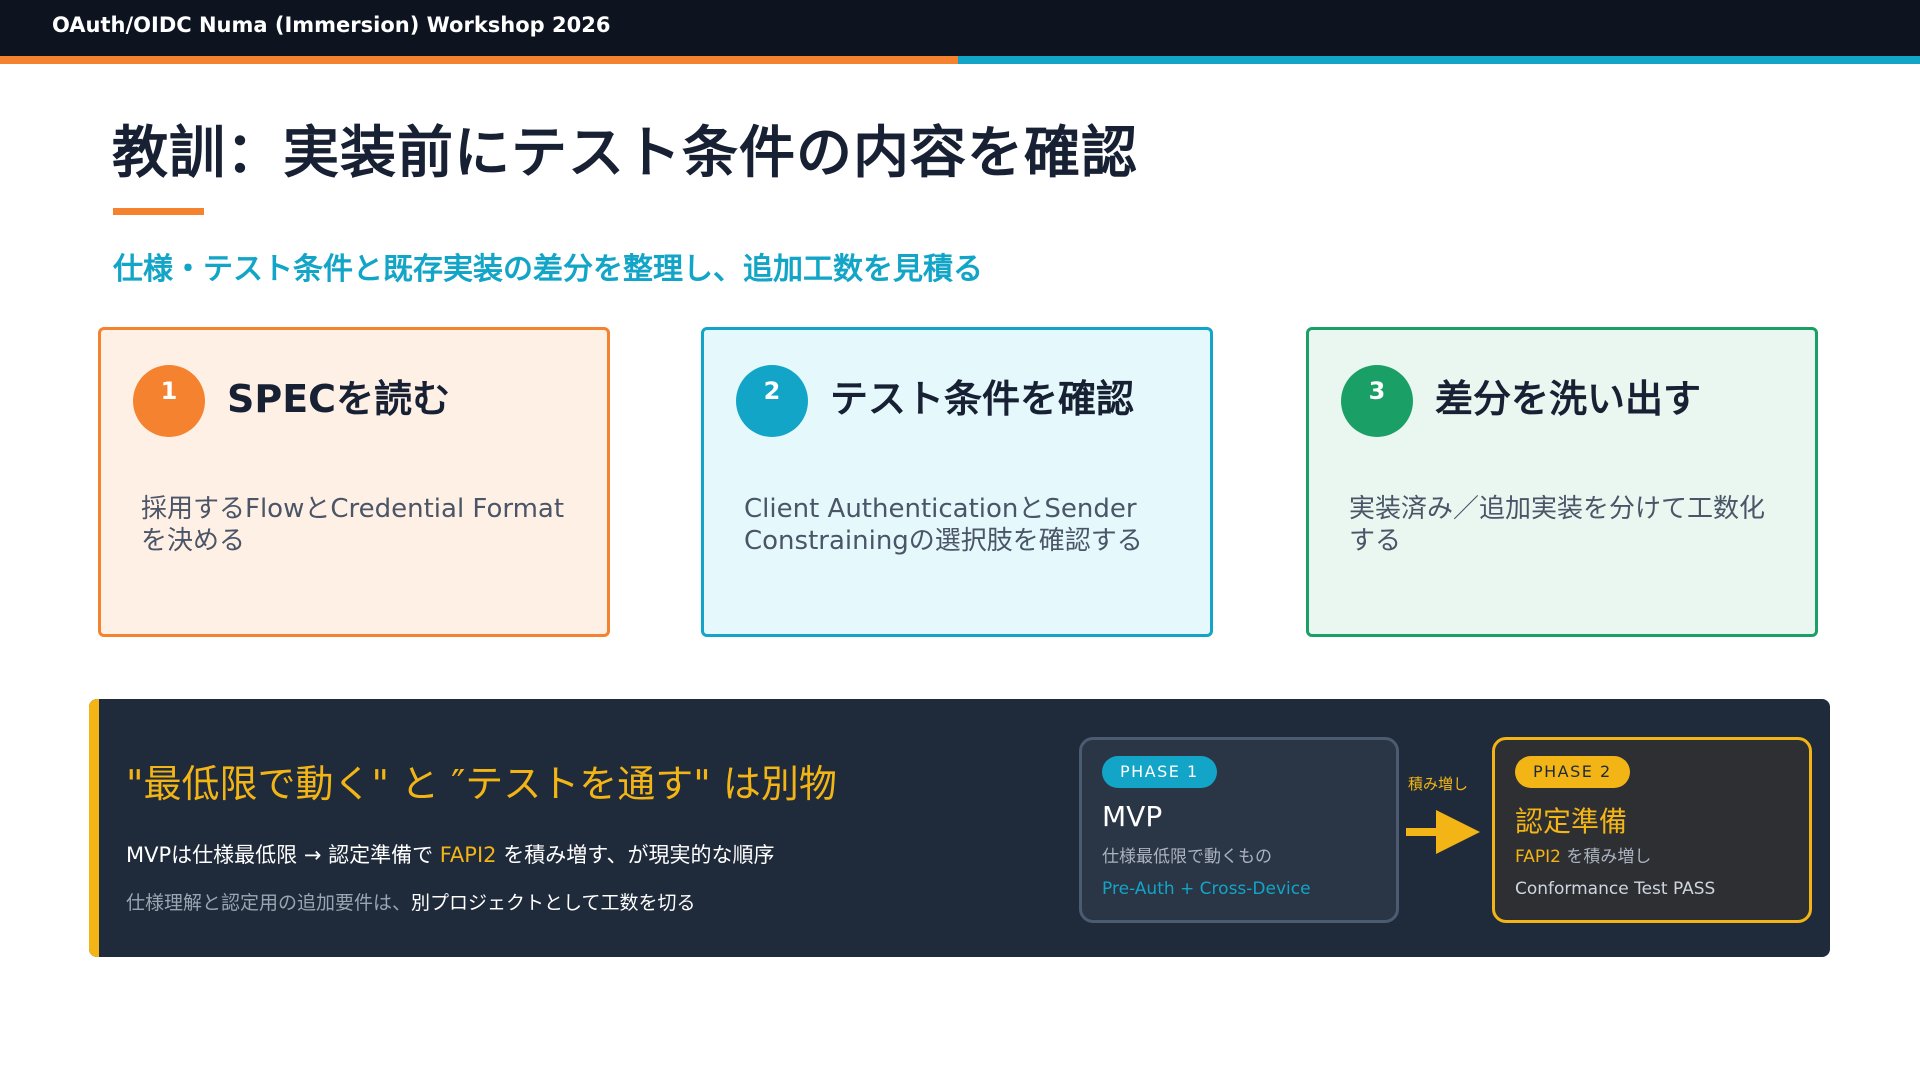 This screenshot has width=1920, height=1080. Describe the element at coordinates (481, 784) in the screenshot. I see `lesson-title: "最低限で動く" と ″テストを通す" は別物` at that location.